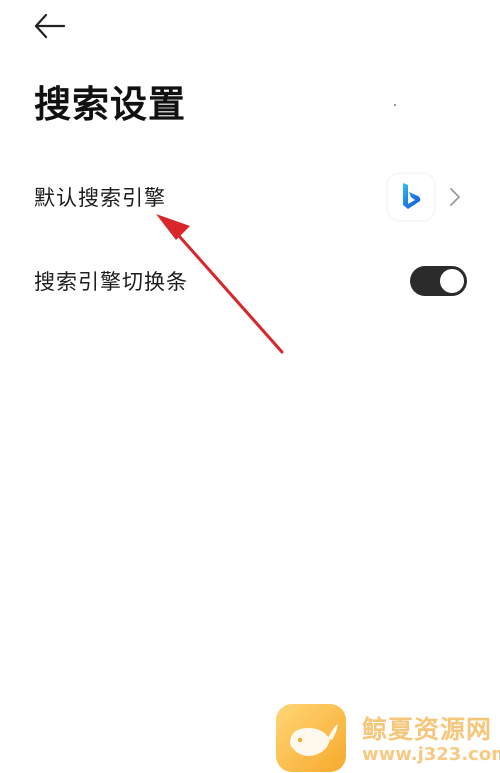  Describe the element at coordinates (411, 197) in the screenshot. I see `bing-logo-icon` at that location.